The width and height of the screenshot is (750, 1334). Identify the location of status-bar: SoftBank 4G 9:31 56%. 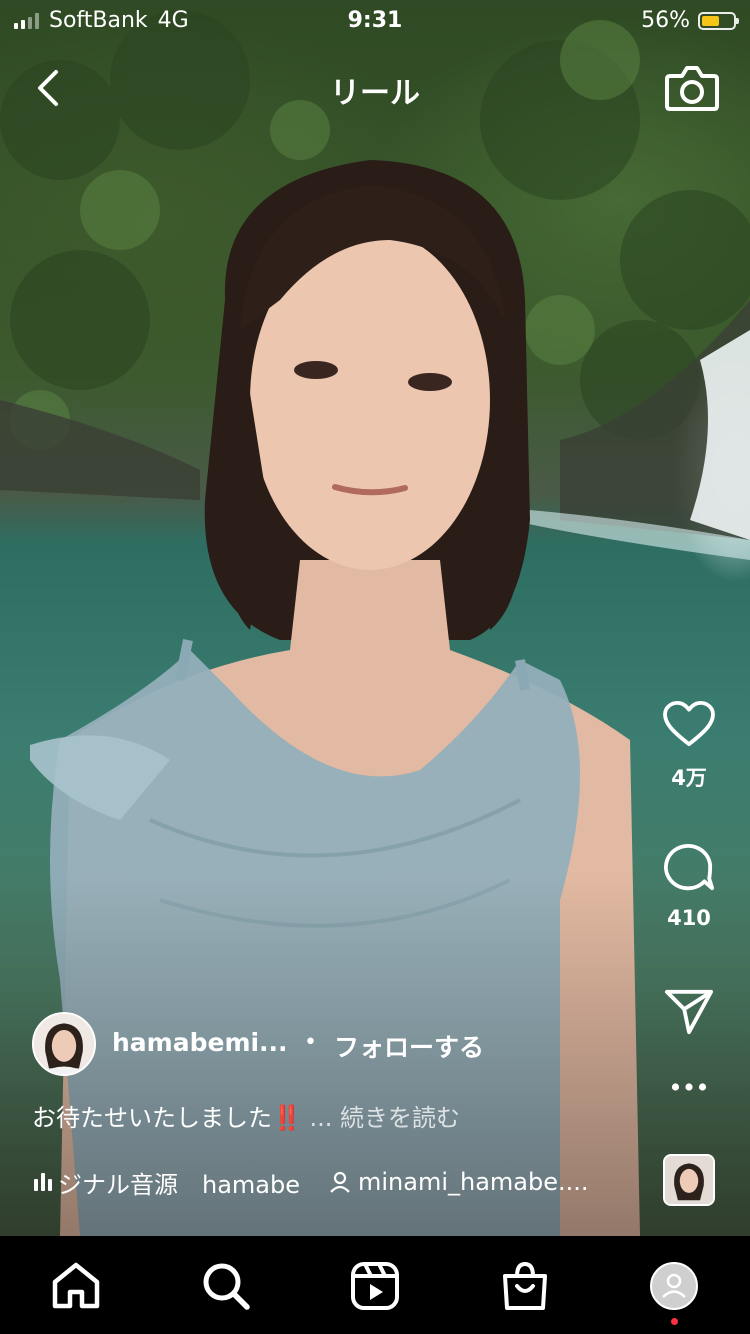
(375, 20).